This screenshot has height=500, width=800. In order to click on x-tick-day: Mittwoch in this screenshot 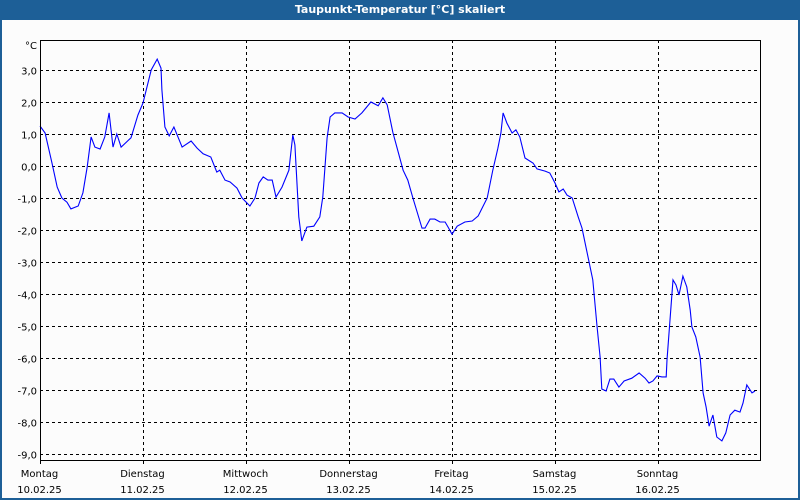, I will do `click(245, 474)`.